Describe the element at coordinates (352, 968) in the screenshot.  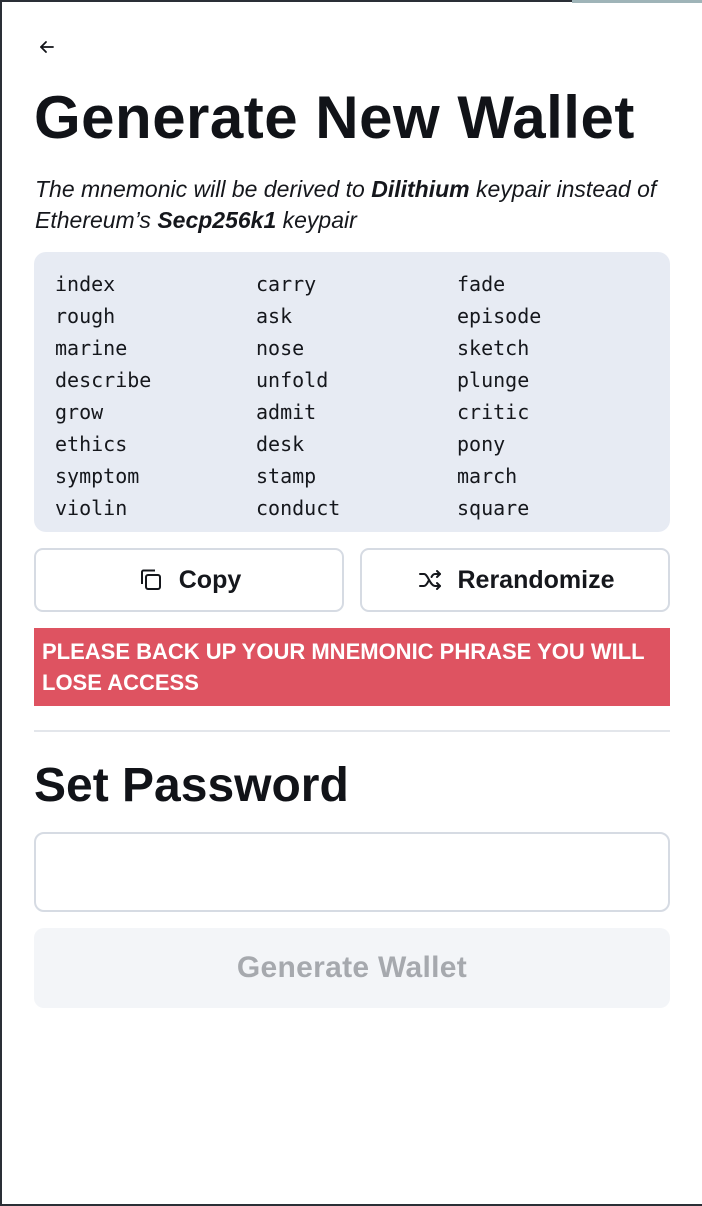
I see `generate-wallet-button: Generate Wallet` at that location.